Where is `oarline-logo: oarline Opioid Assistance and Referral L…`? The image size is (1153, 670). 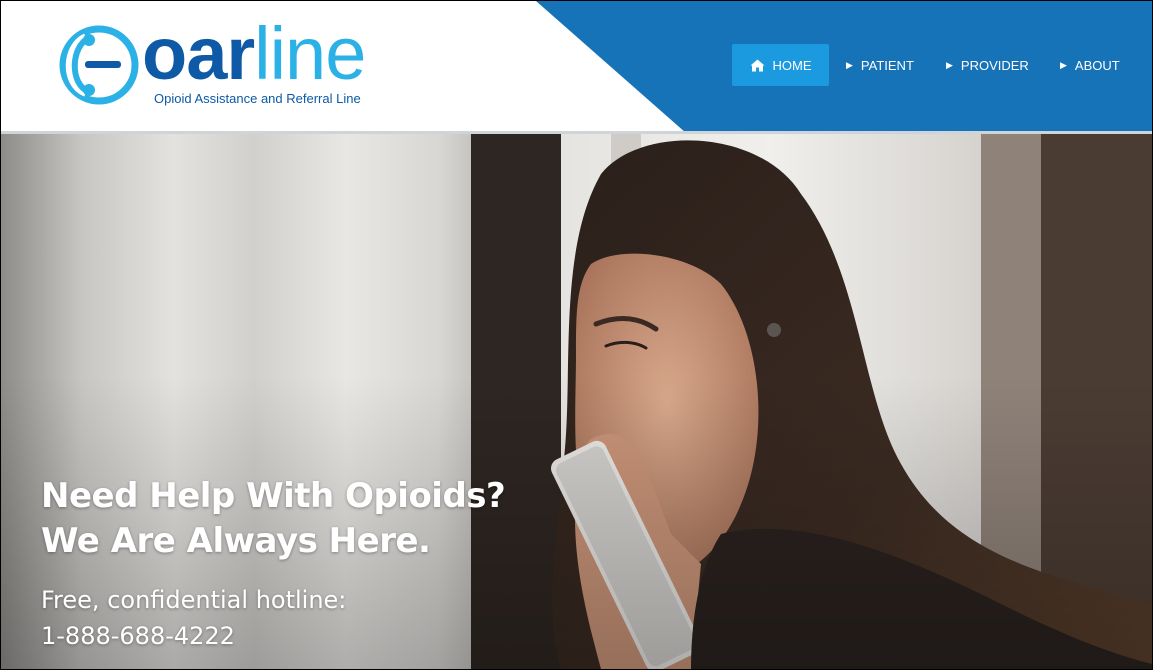 oarline-logo: oarline Opioid Assistance and Referral L… is located at coordinates (232, 62).